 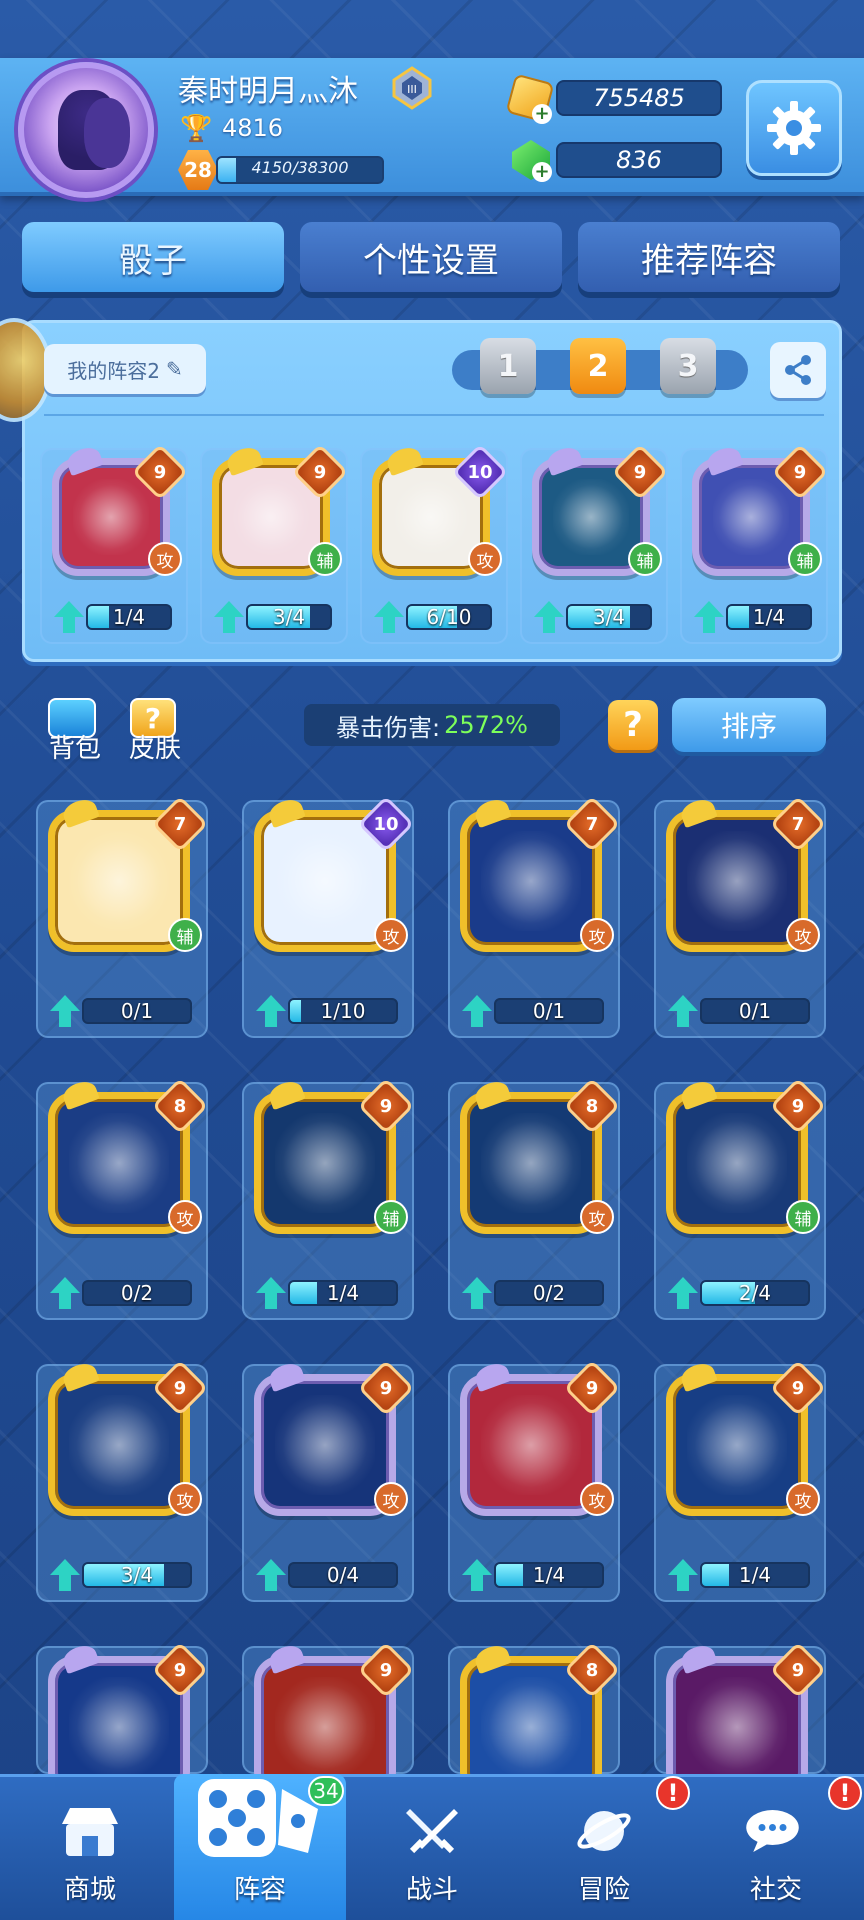 I want to click on trophy-icon: 🏆, so click(x=196, y=129).